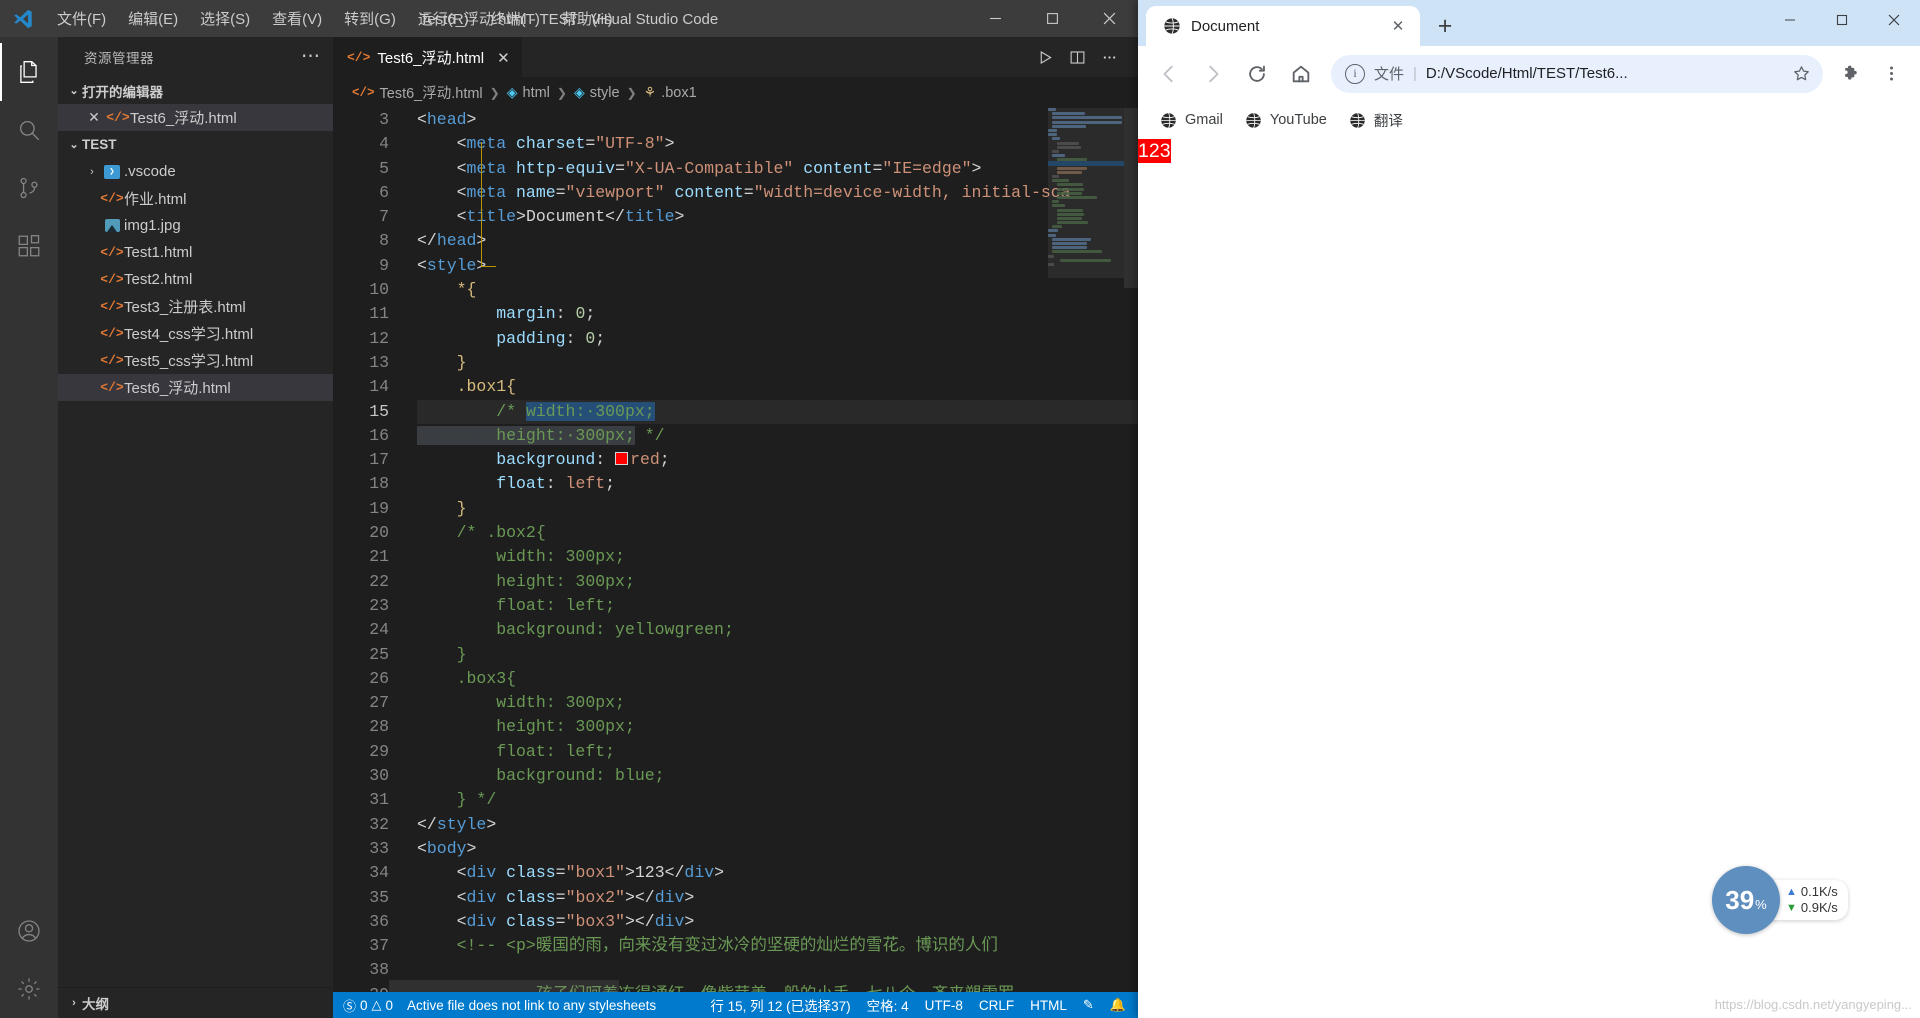 This screenshot has width=1920, height=1018. What do you see at coordinates (297, 18) in the screenshot?
I see `menu-view: 查看(V)` at bounding box center [297, 18].